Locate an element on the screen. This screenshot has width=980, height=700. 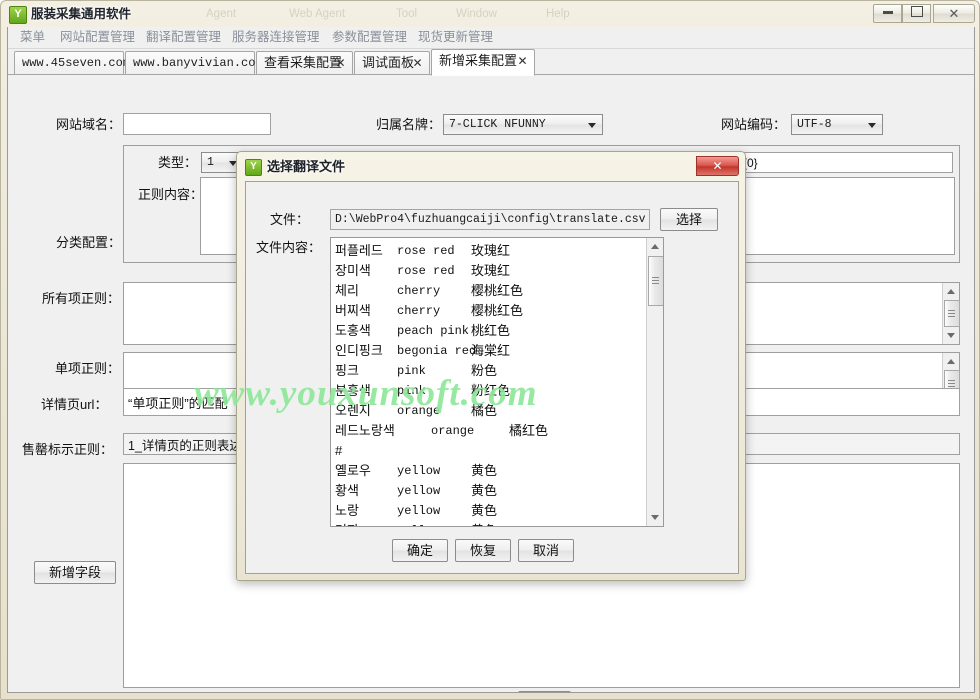
tab-view-collect-config: 查看采集配置 ✕ is located at coordinates (304, 63).